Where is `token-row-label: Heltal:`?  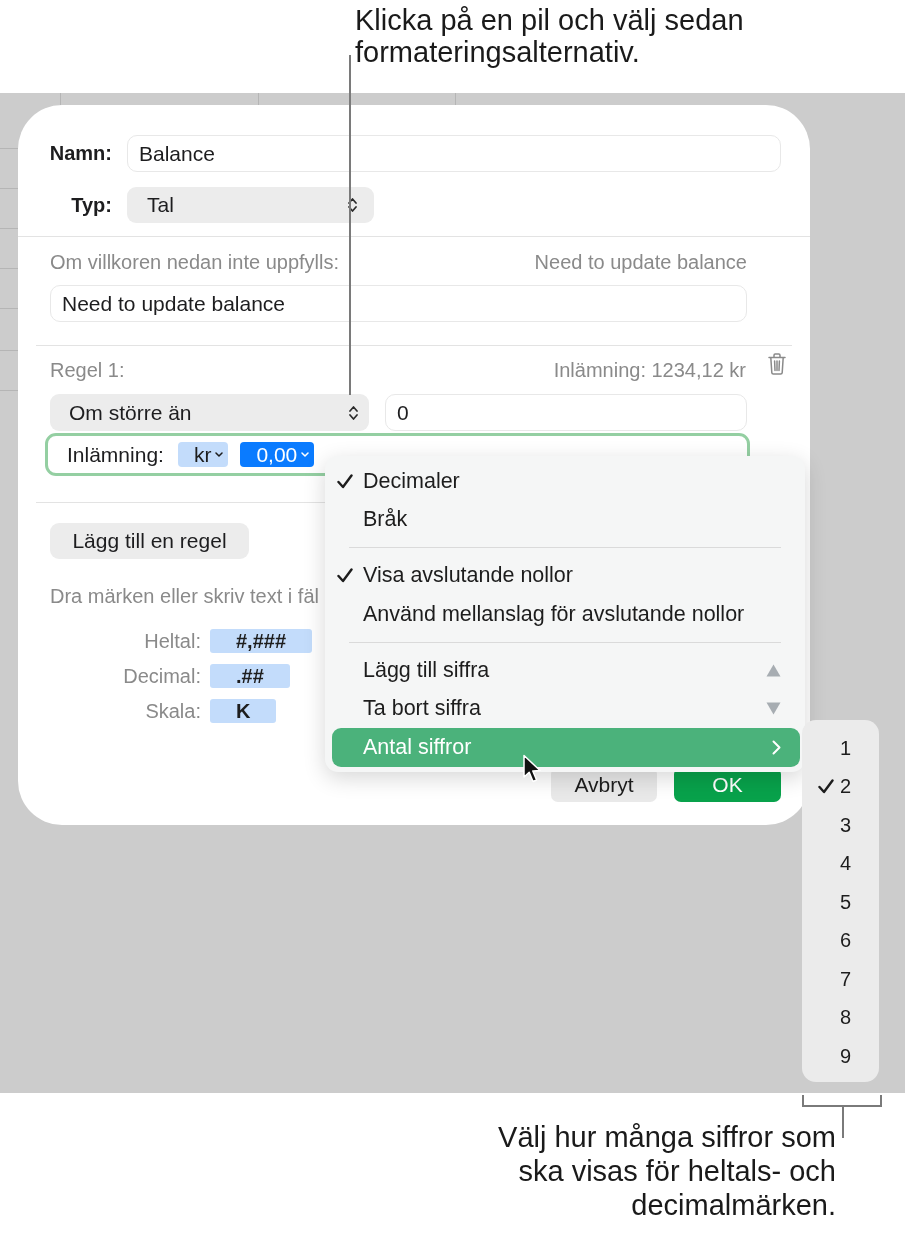
token-row-label: Heltal: is located at coordinates (172, 641).